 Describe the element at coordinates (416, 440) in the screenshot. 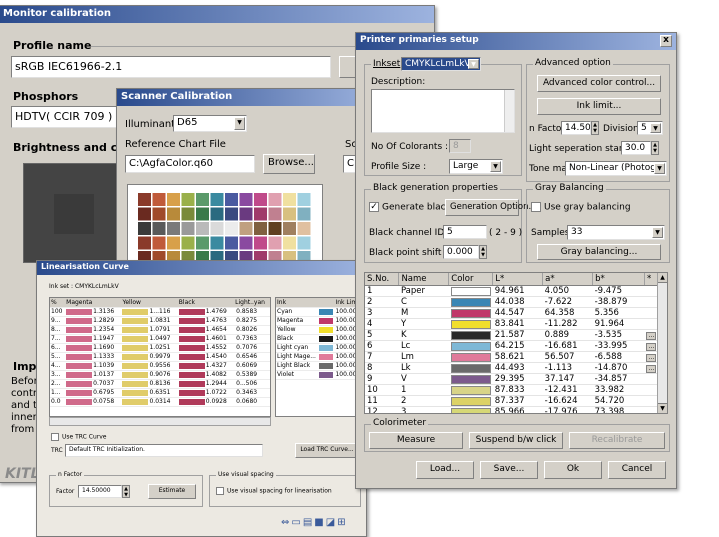

I see `measure-button: Measure` at that location.